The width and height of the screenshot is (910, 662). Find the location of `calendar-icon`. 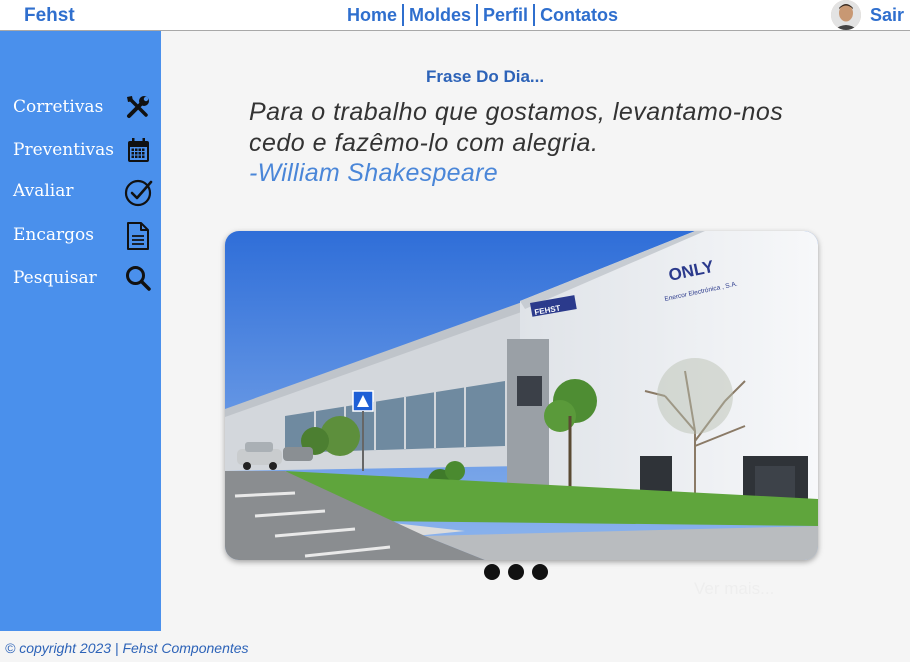

calendar-icon is located at coordinates (138, 150).